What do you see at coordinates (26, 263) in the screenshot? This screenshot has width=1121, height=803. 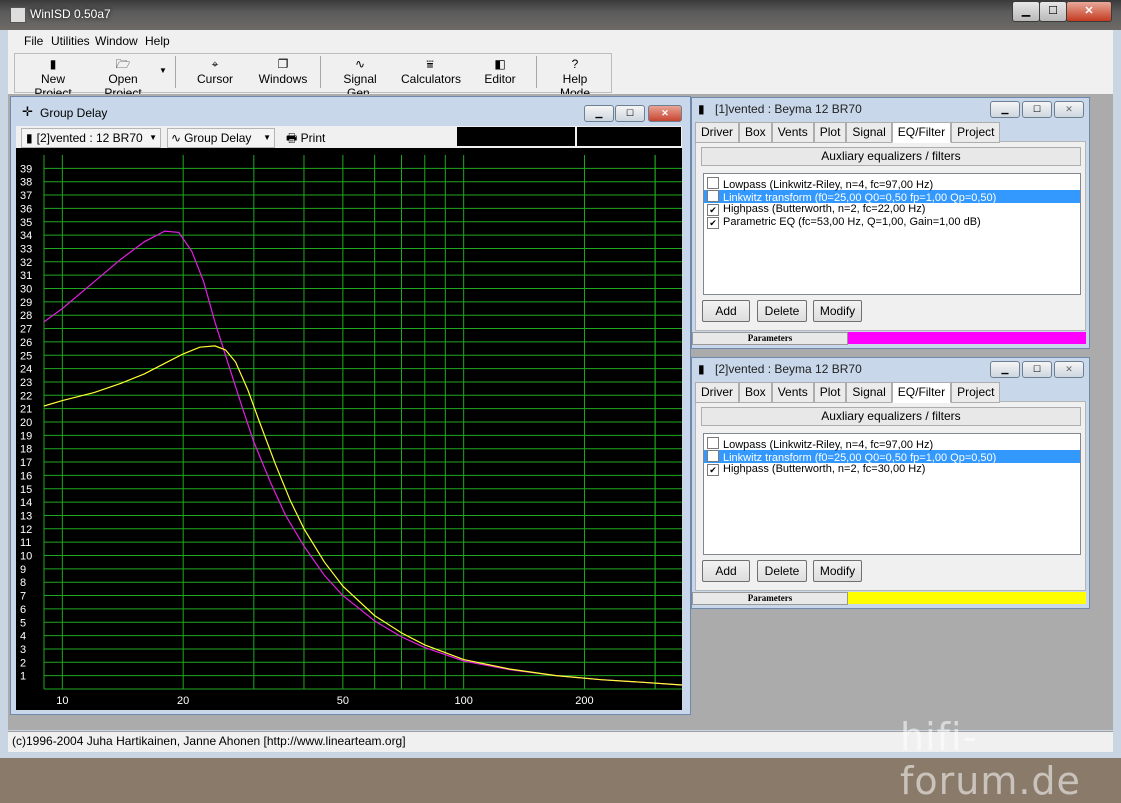 I see `y-tick-label: 32` at bounding box center [26, 263].